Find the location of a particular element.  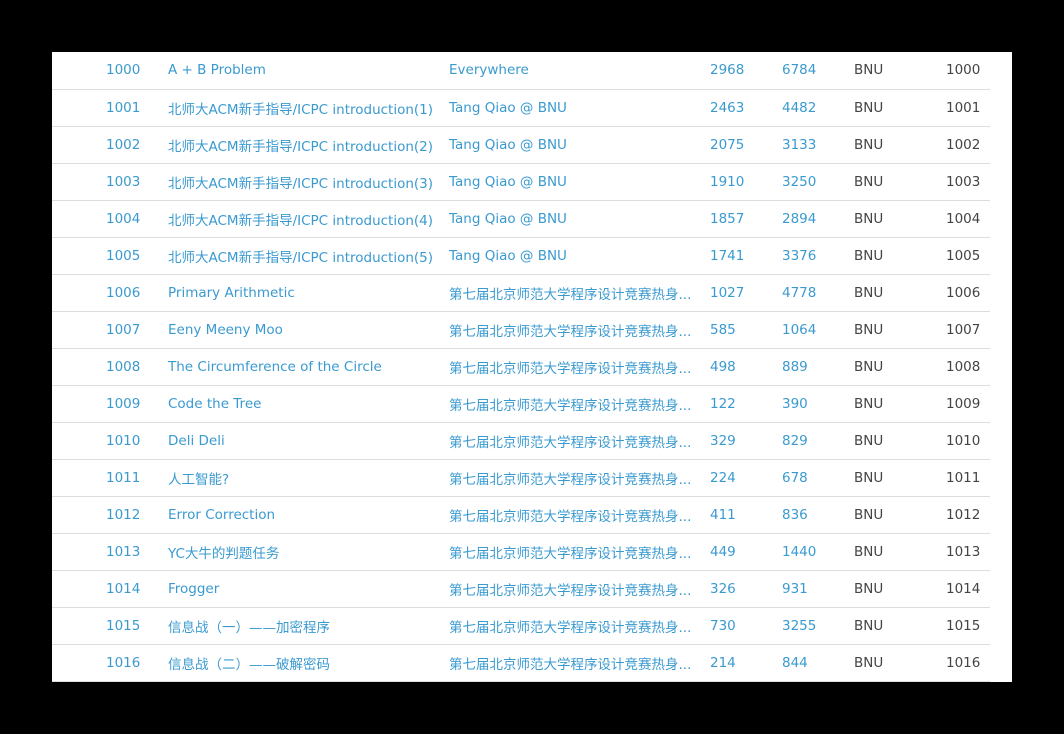

problem-title-link: 北师大ACM新手指导/ICPC introduction(2) is located at coordinates (308, 144).